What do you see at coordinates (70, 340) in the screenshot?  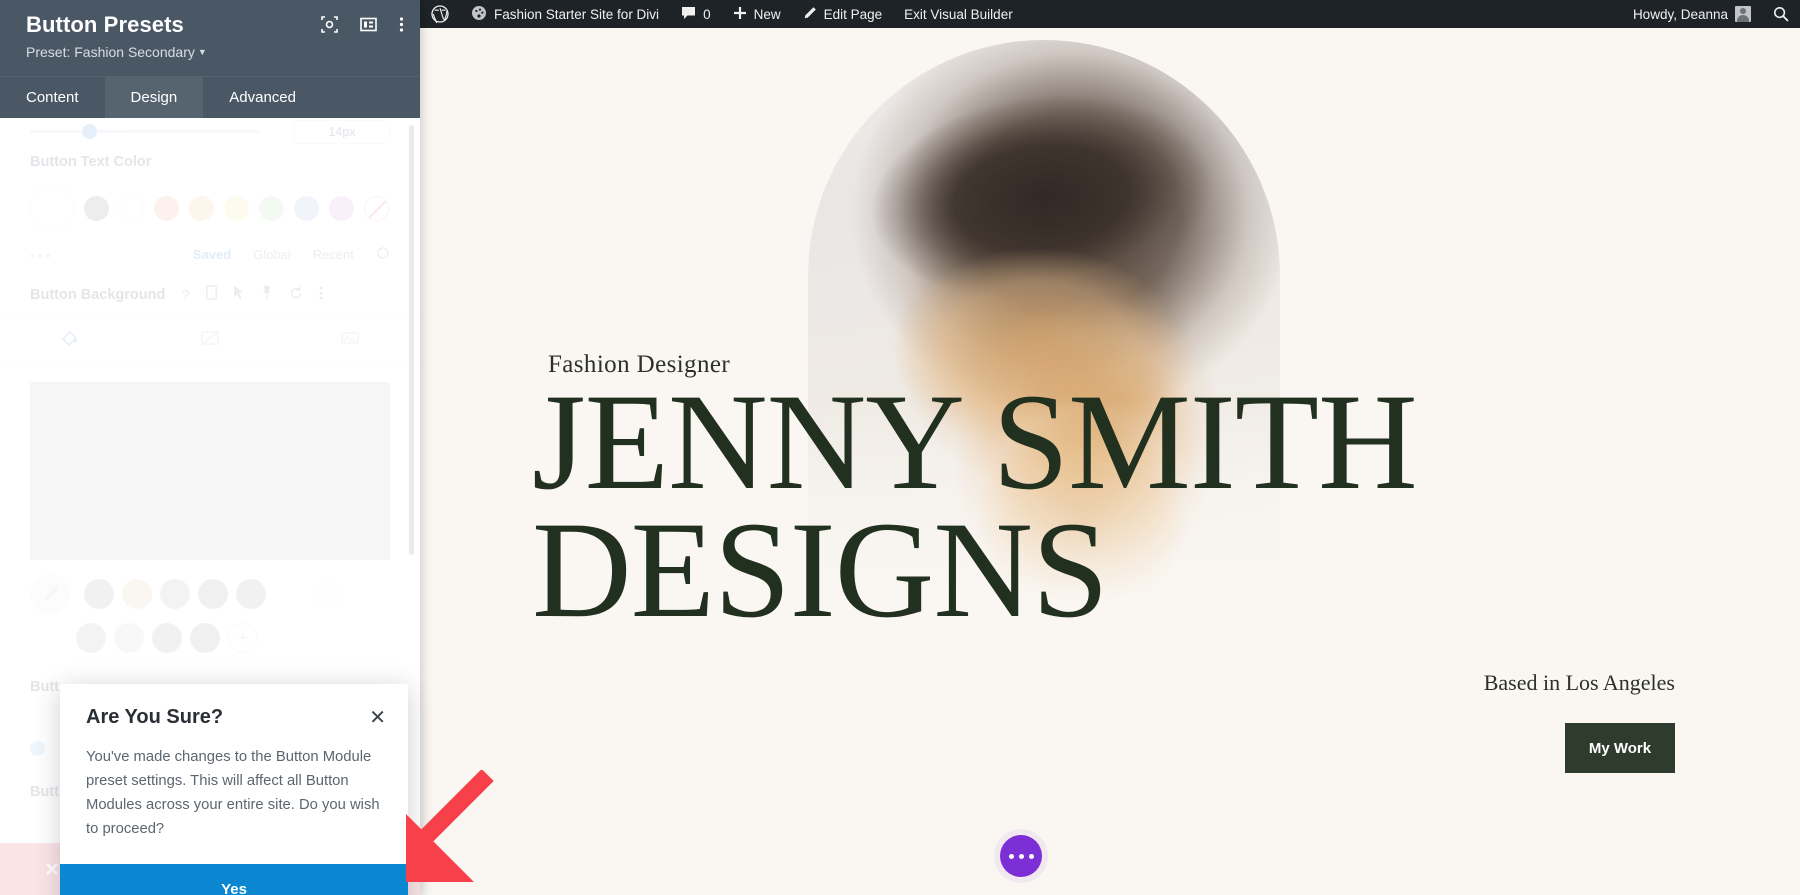 I see `fill-color-icon` at bounding box center [70, 340].